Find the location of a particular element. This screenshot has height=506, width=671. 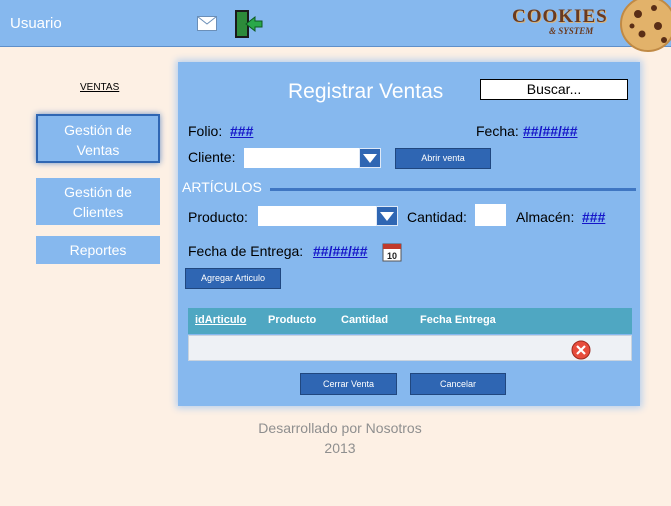

cookie-icon is located at coordinates (645, 26).